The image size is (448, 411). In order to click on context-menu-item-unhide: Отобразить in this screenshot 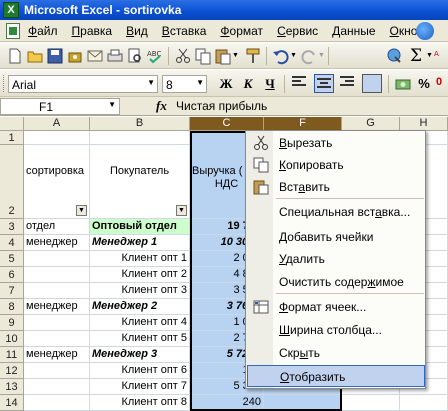, I will do `click(336, 376)`.